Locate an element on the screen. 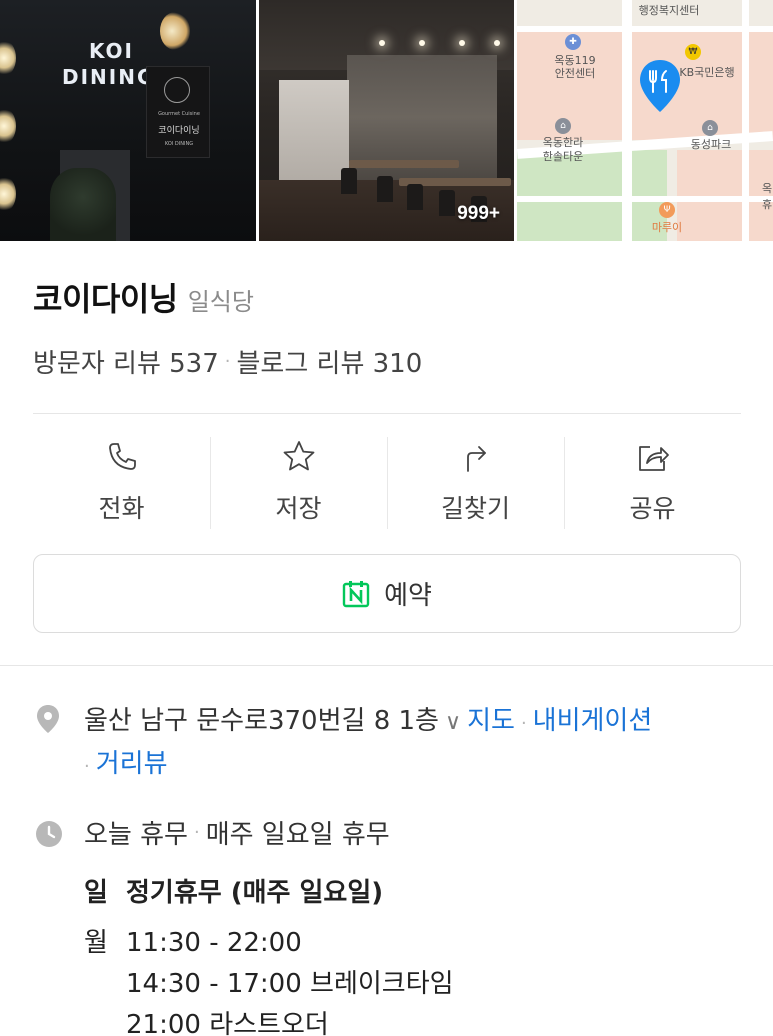 Image resolution: width=773 pixels, height=1036 pixels. share-label: 공유 is located at coordinates (652, 508).